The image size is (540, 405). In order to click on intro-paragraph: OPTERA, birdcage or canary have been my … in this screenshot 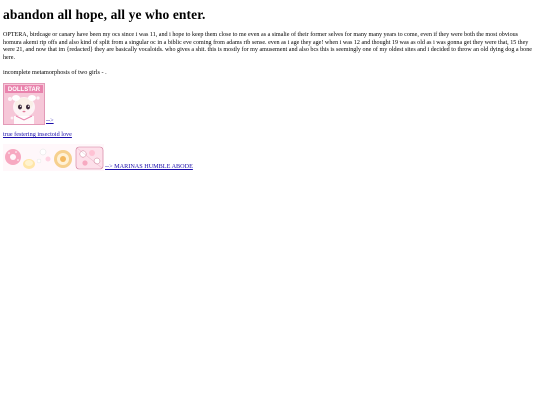, I will do `click(267, 46)`.